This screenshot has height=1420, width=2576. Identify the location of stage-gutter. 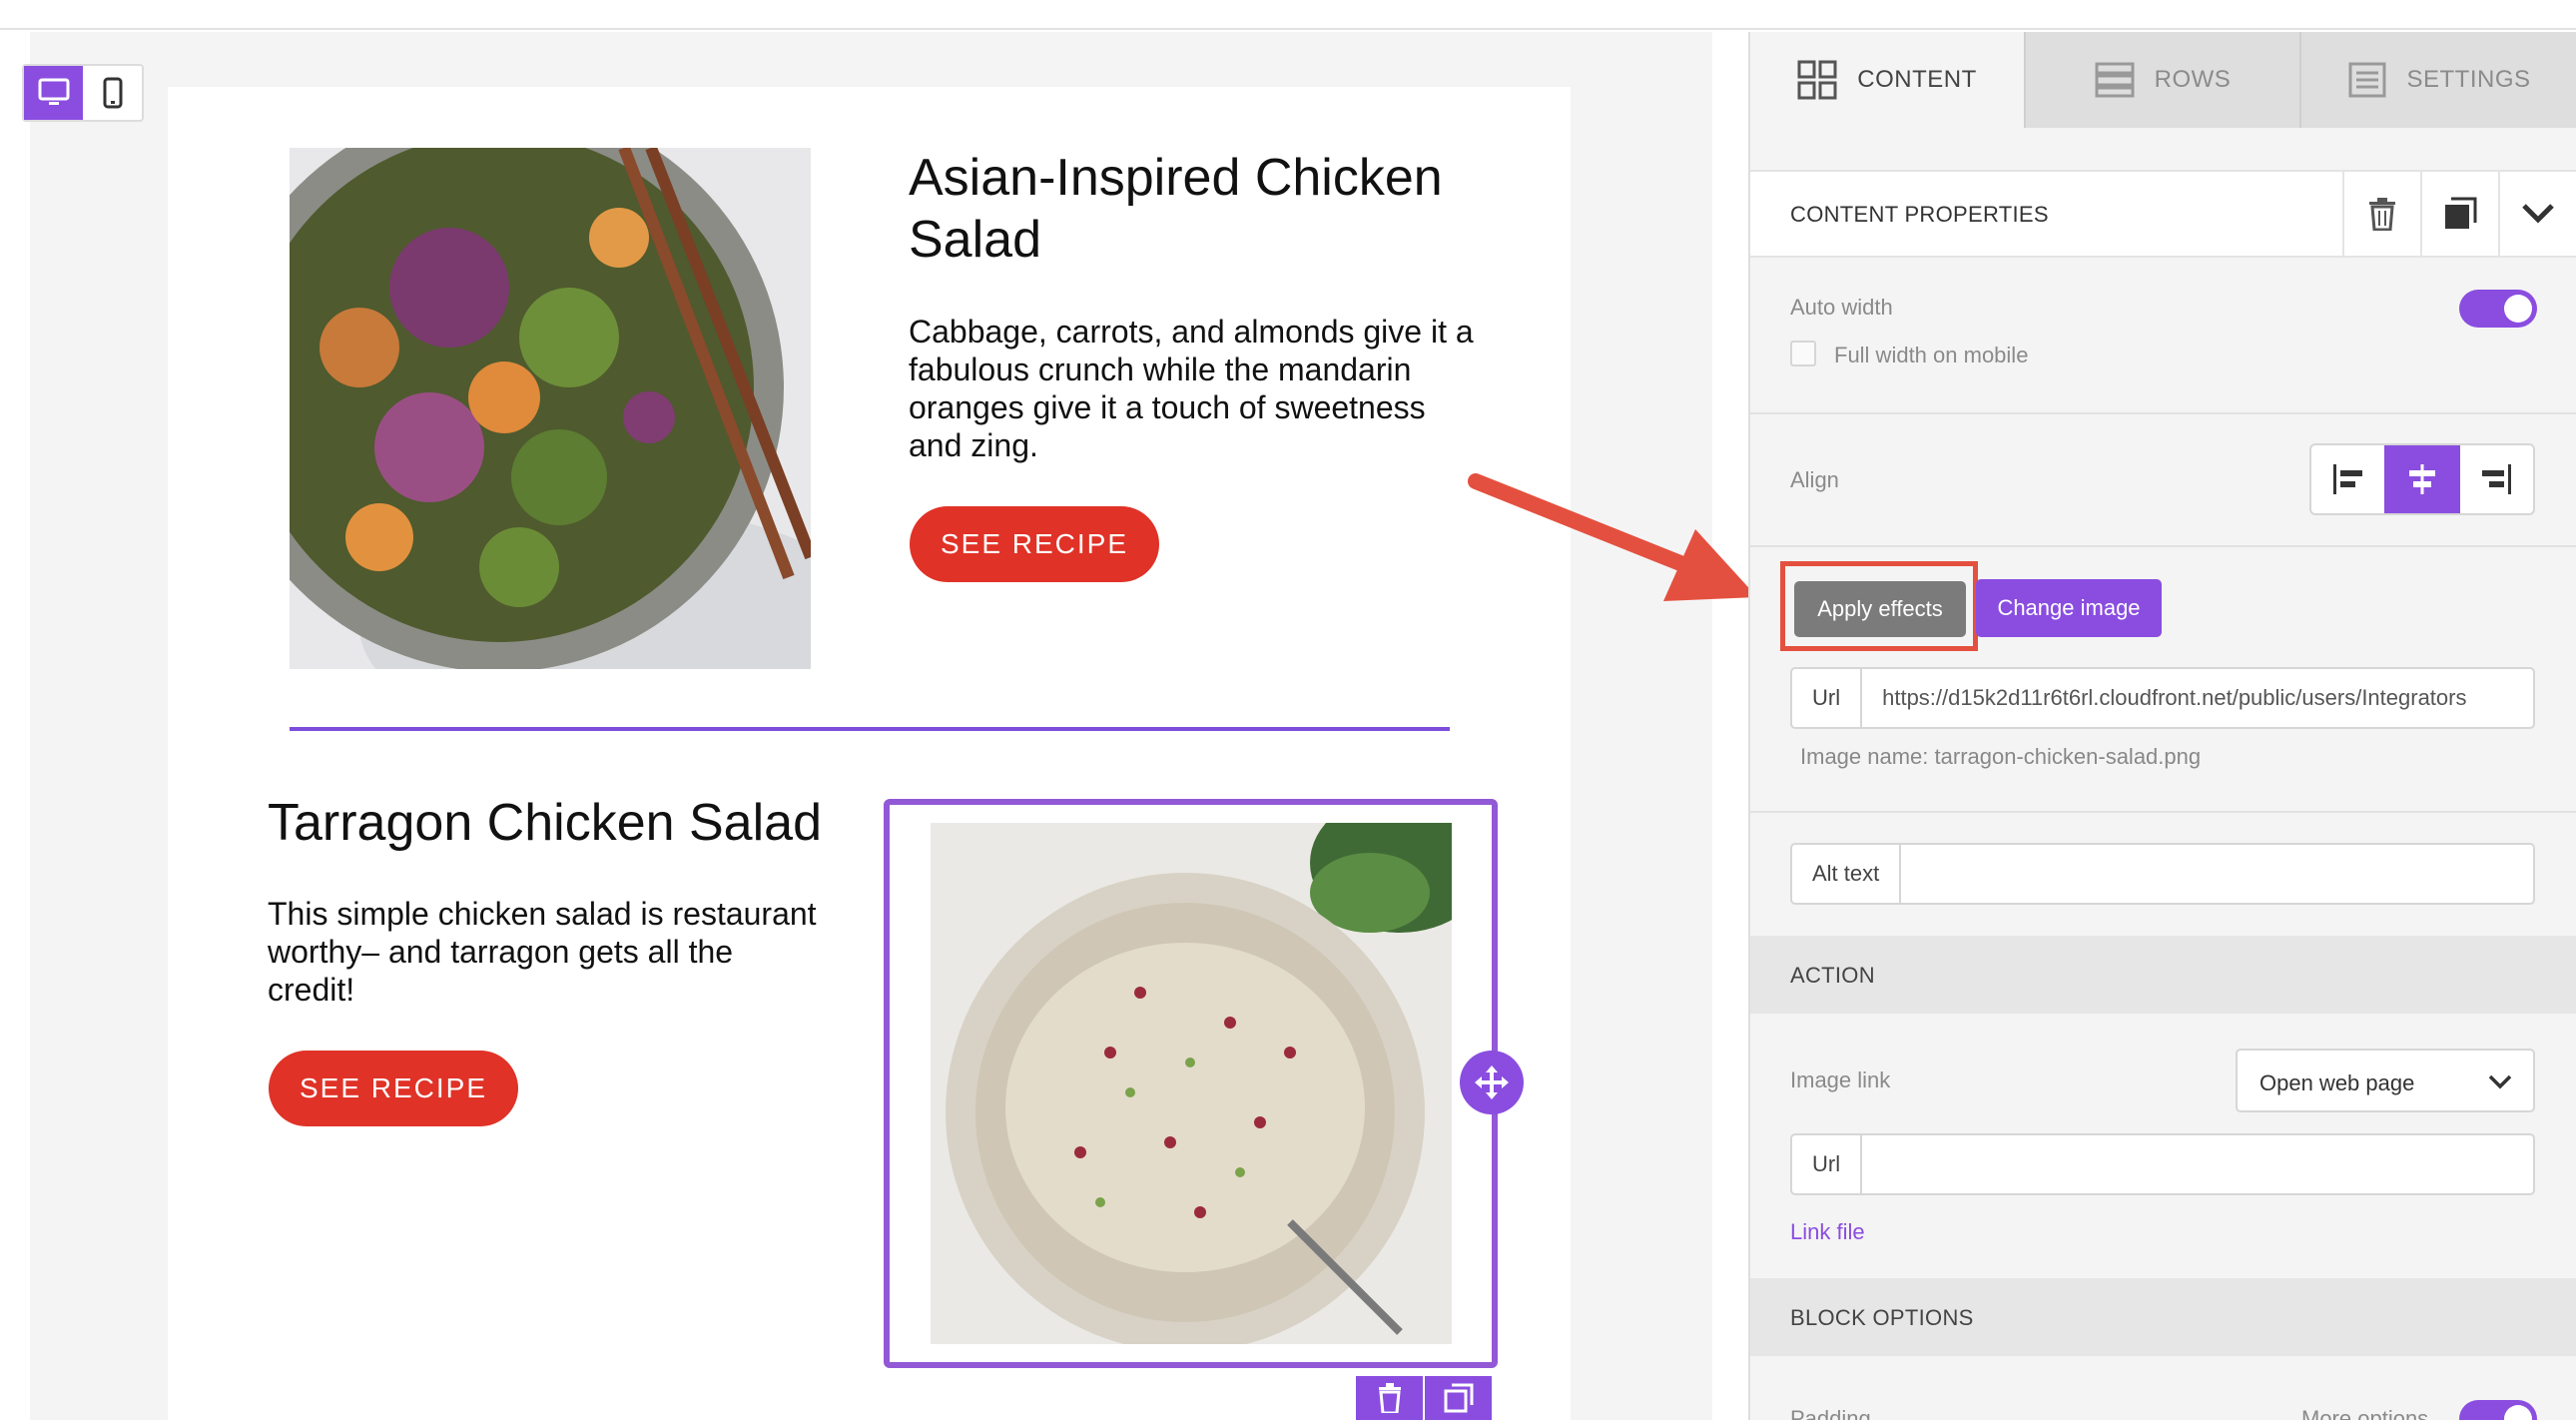
(1730, 726).